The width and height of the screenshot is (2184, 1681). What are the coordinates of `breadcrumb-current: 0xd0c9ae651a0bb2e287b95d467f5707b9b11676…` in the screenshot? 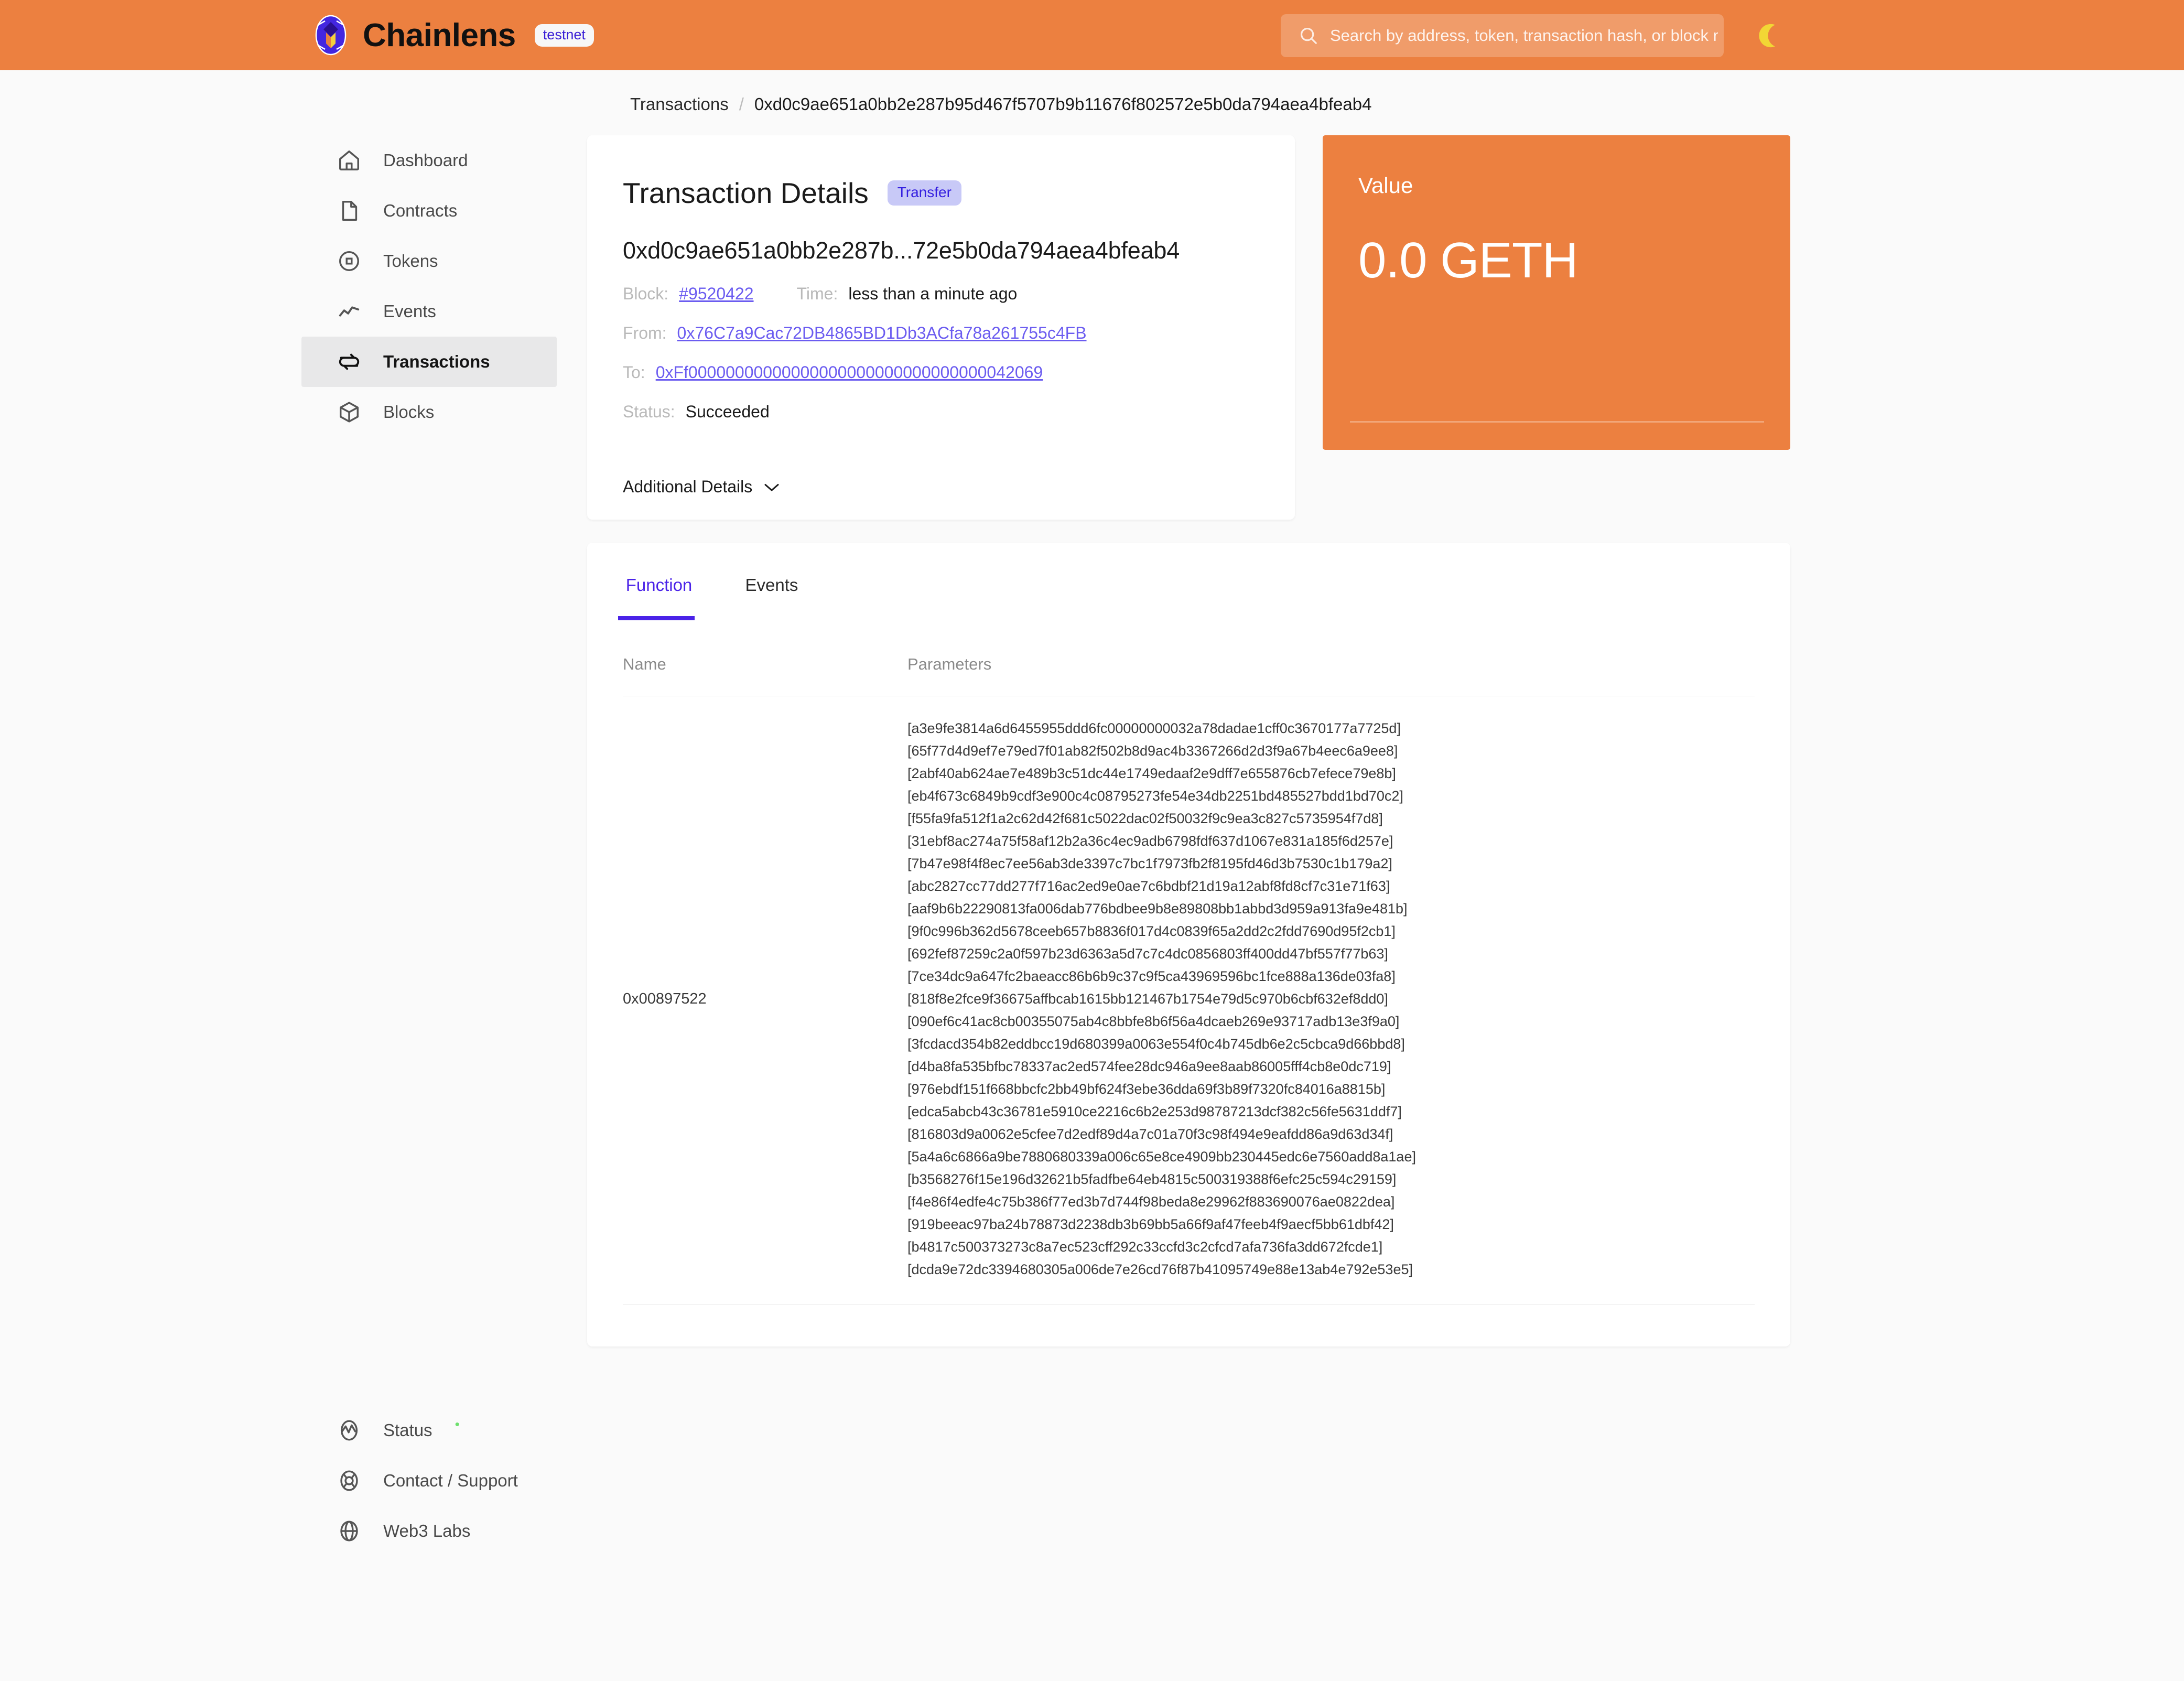 It's located at (1063, 104).